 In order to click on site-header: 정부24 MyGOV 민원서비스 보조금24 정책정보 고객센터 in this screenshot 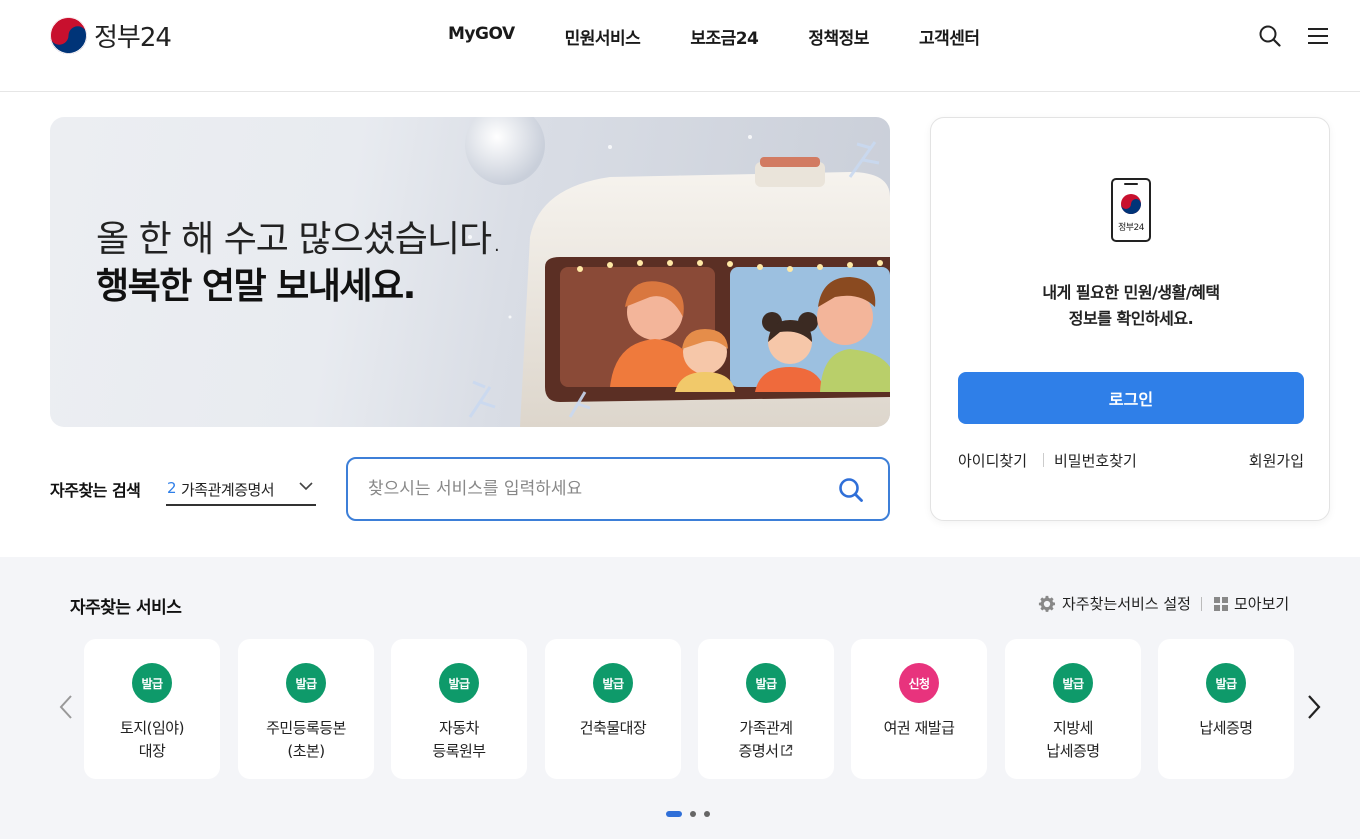, I will do `click(680, 46)`.